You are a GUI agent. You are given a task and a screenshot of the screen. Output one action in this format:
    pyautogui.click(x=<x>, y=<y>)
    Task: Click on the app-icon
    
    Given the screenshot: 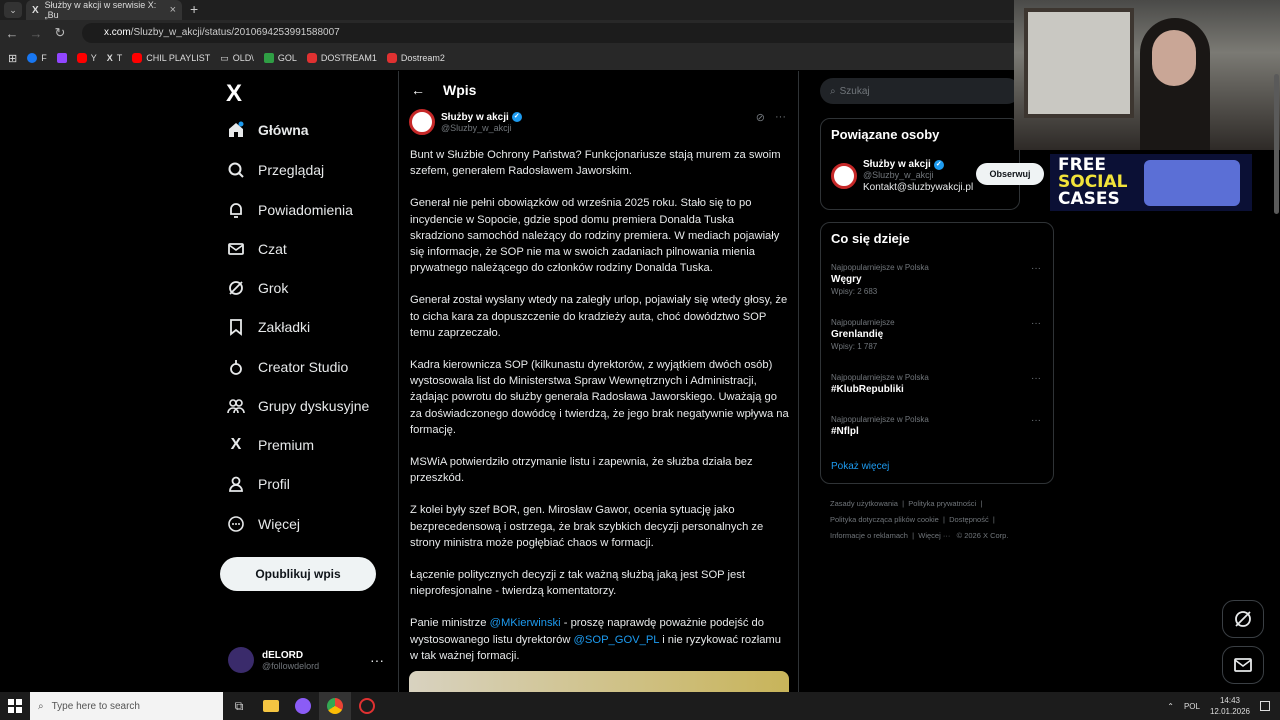 What is the action you would take?
    pyautogui.click(x=367, y=706)
    